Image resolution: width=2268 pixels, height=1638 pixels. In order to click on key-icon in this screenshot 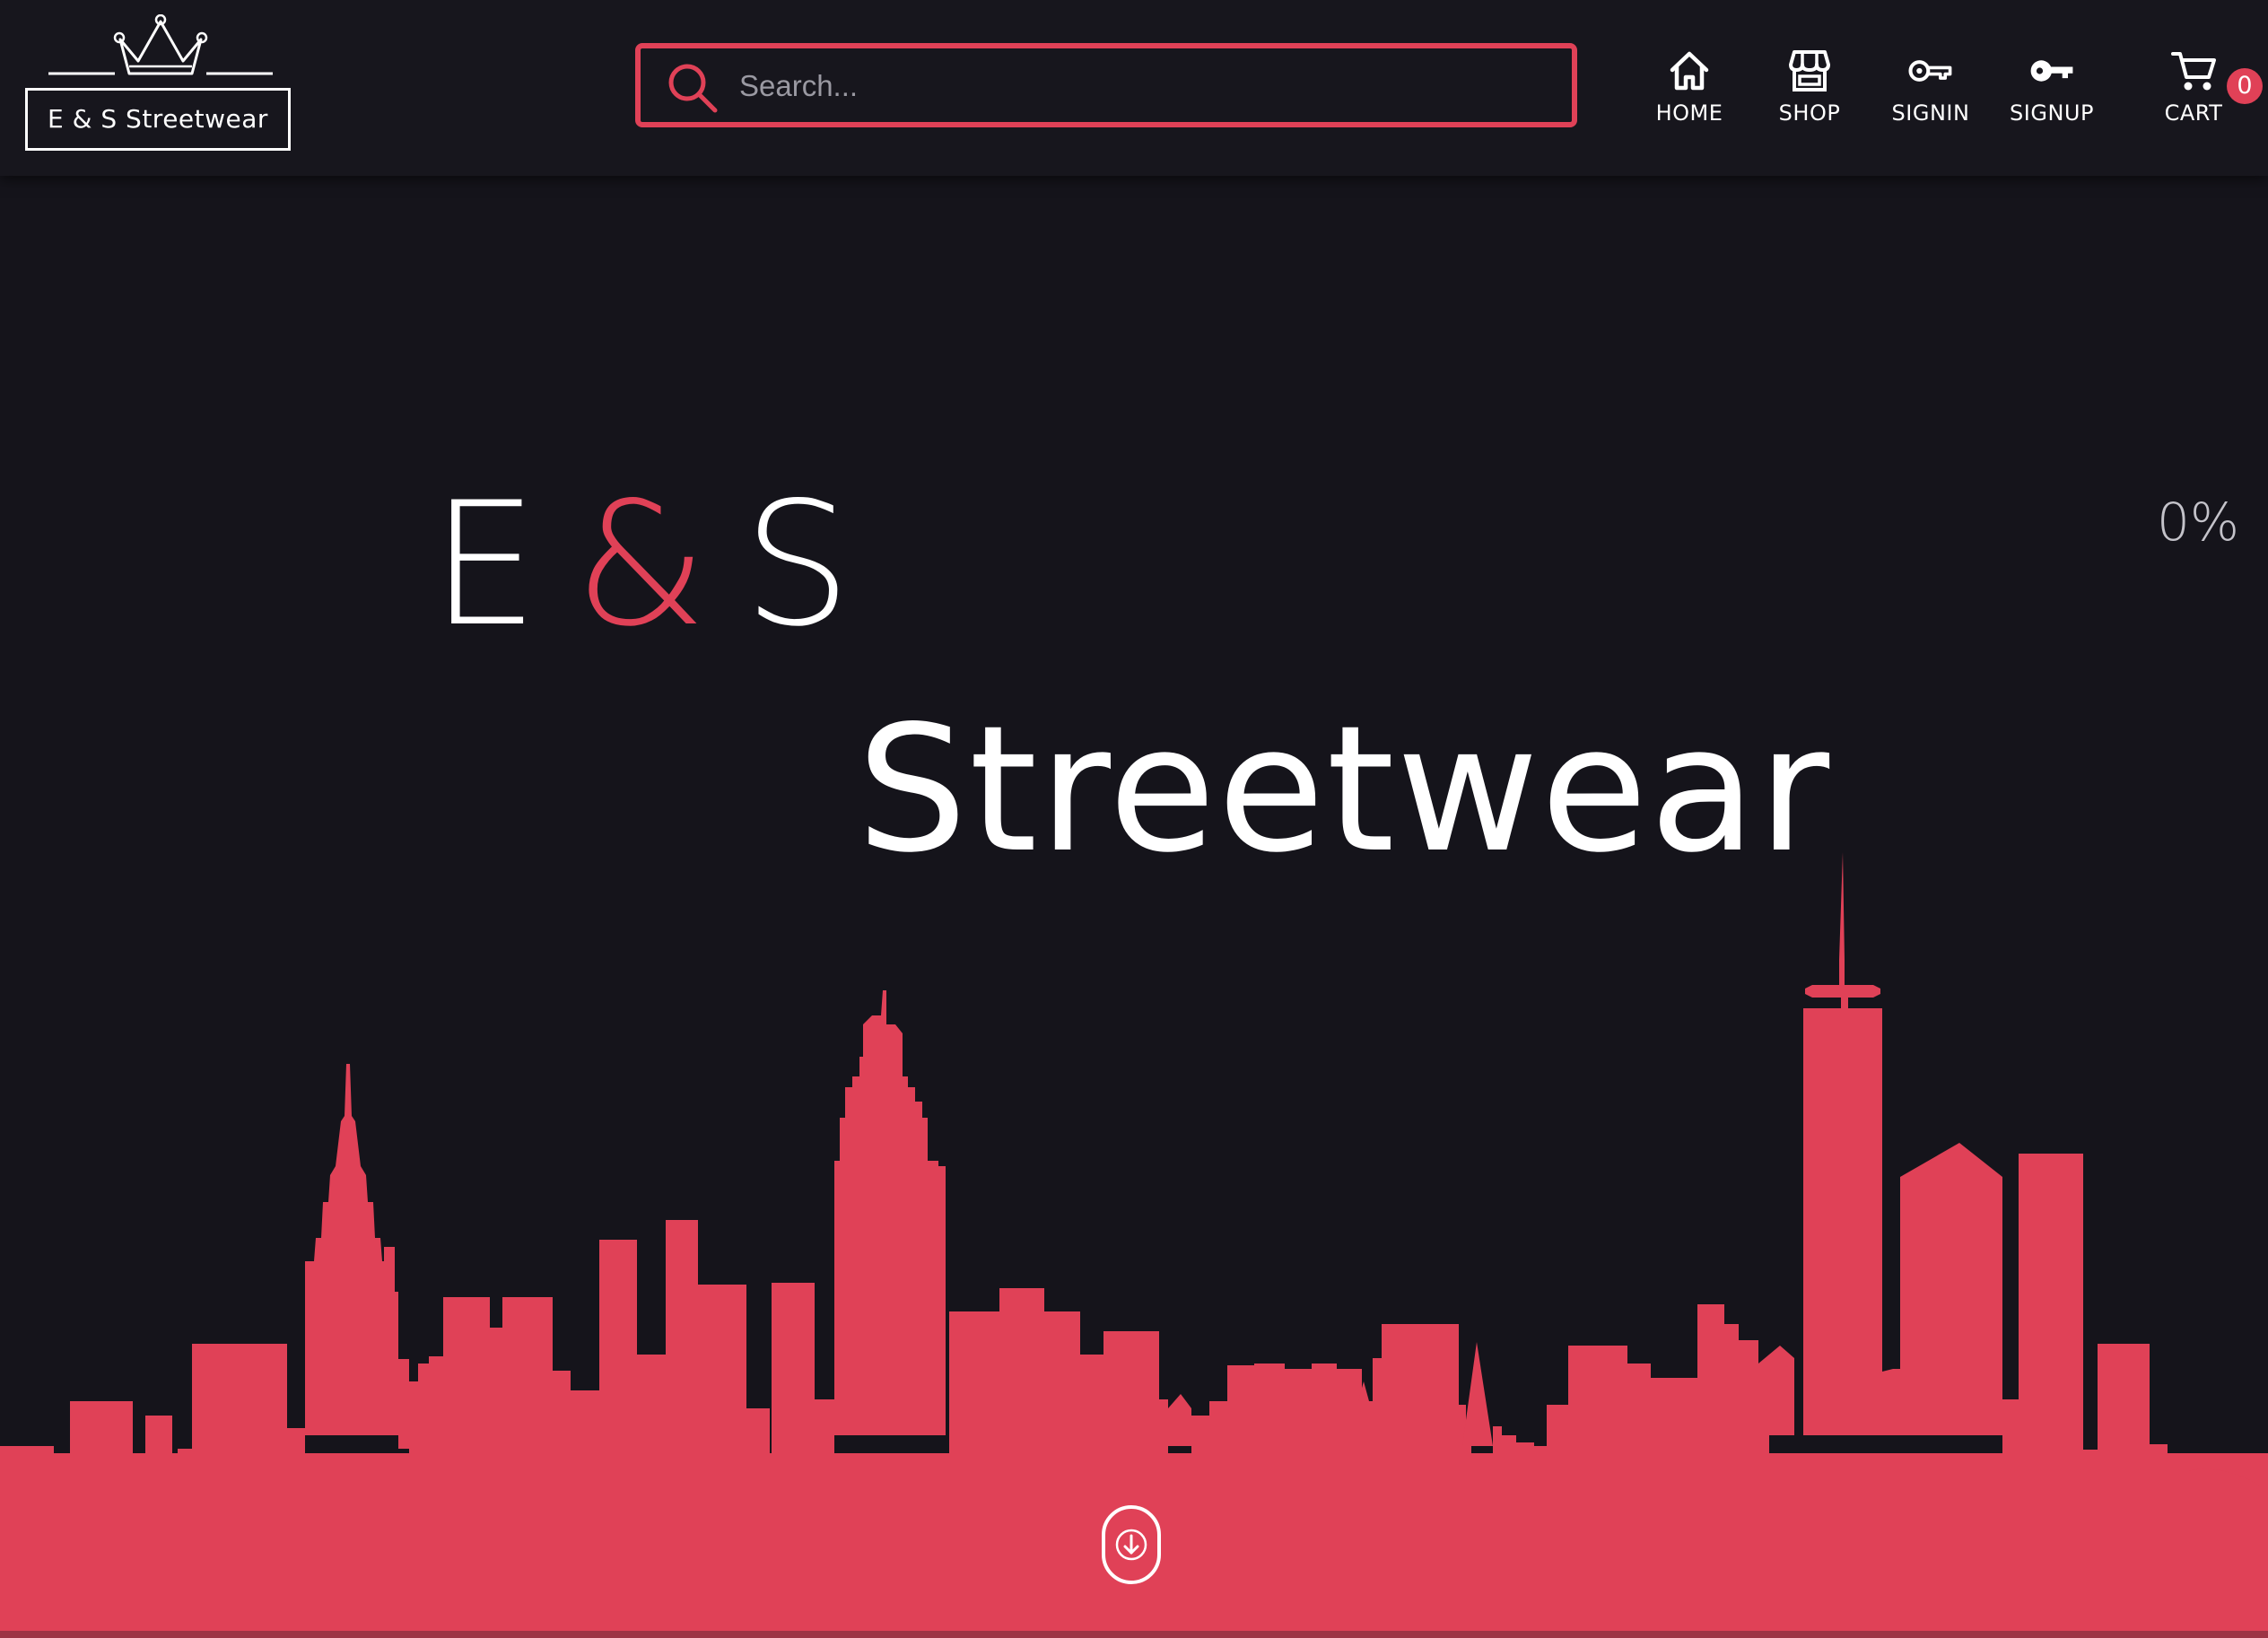, I will do `click(2051, 71)`.